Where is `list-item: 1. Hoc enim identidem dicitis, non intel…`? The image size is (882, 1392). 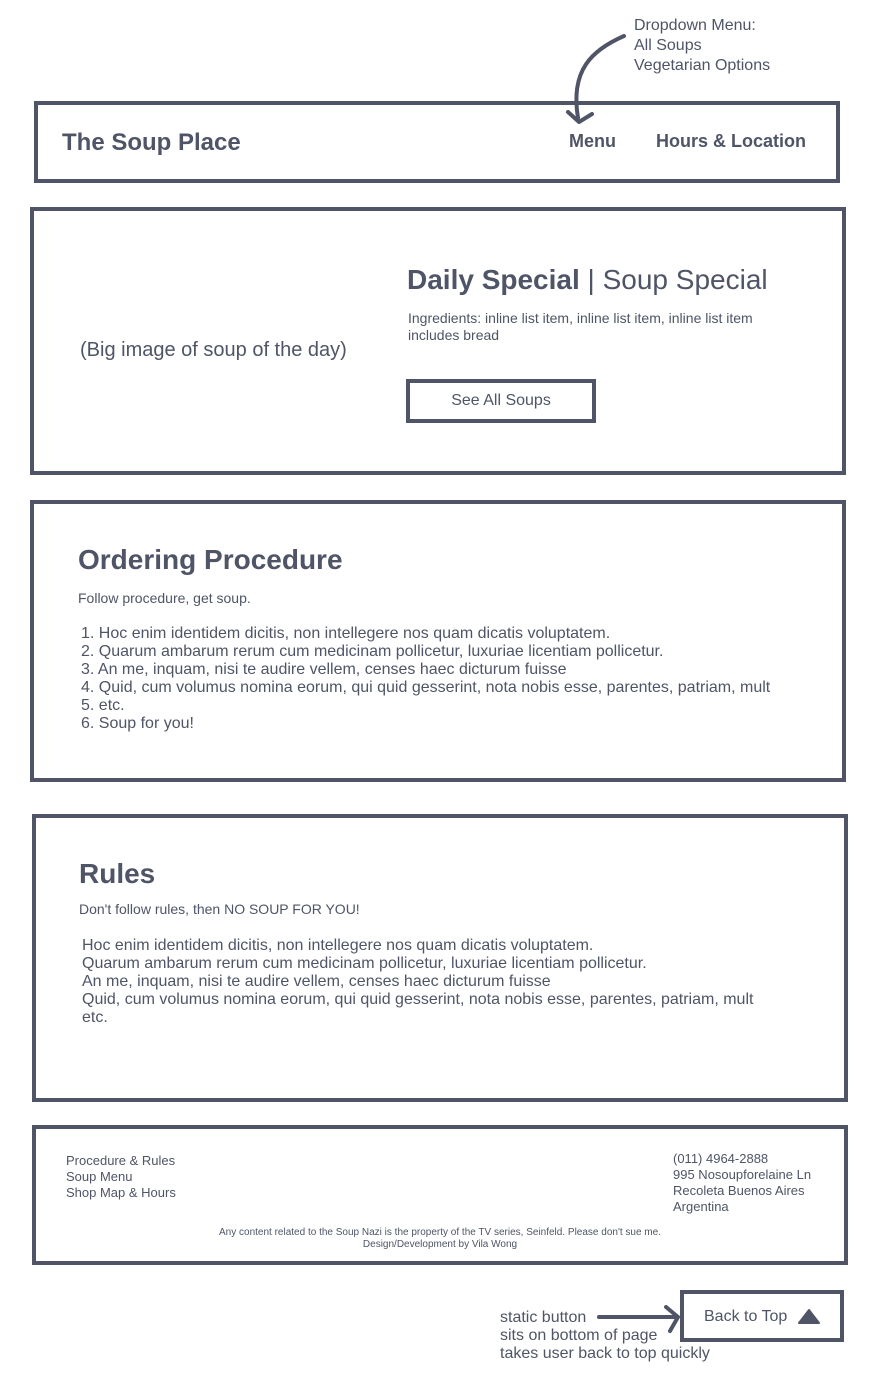 list-item: 1. Hoc enim identidem dicitis, non intel… is located at coordinates (346, 633).